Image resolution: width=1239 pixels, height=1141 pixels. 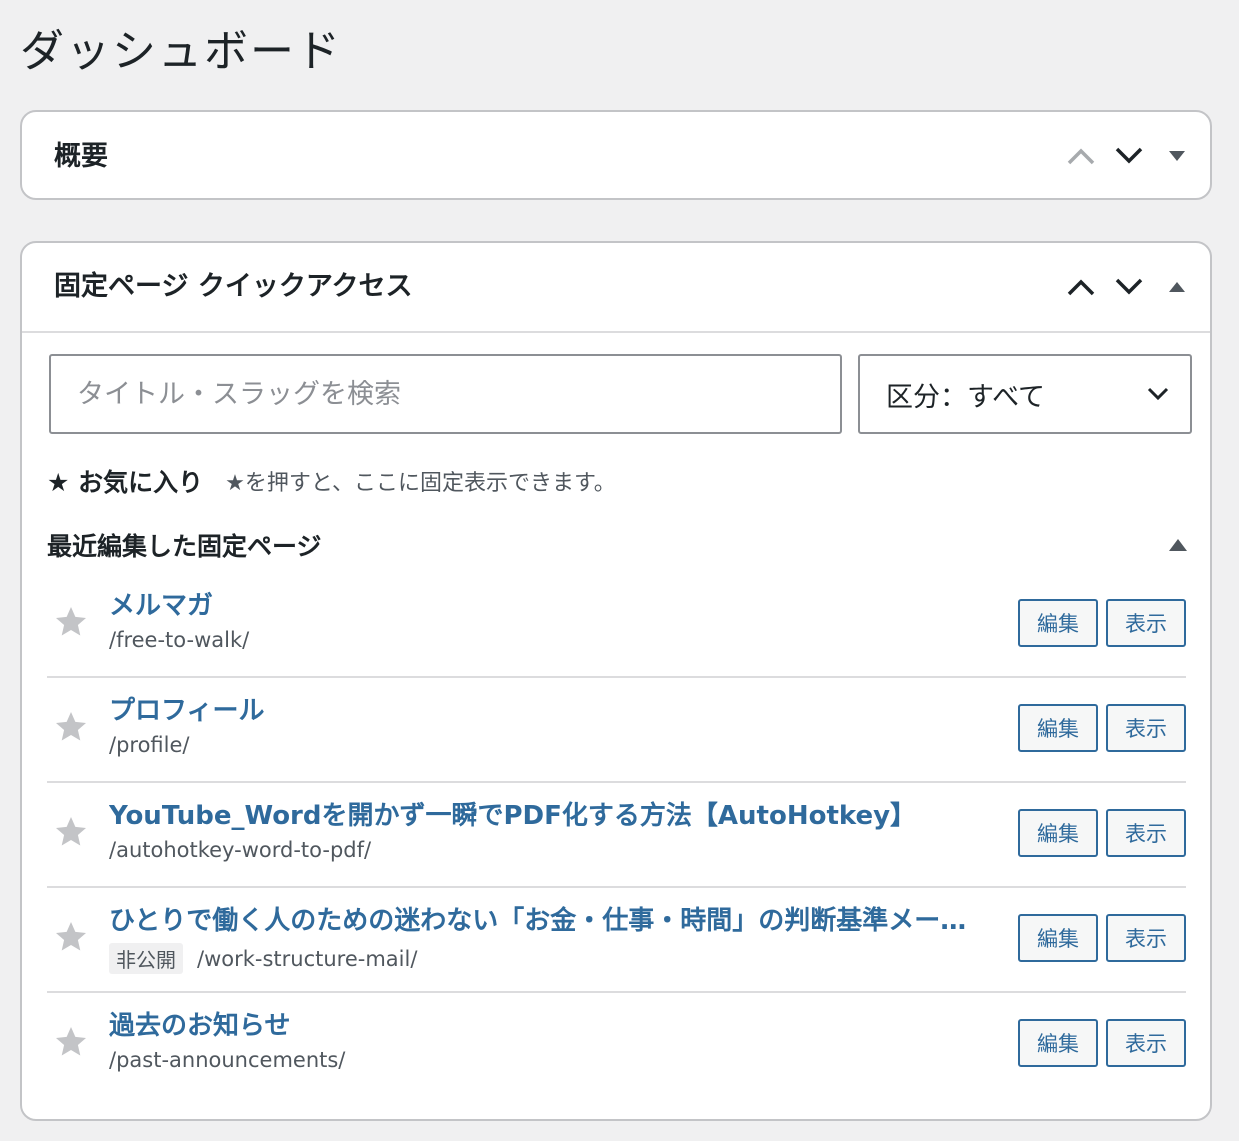 I want to click on recent-pages-header: 最近編集した固定ページ, so click(x=617, y=545).